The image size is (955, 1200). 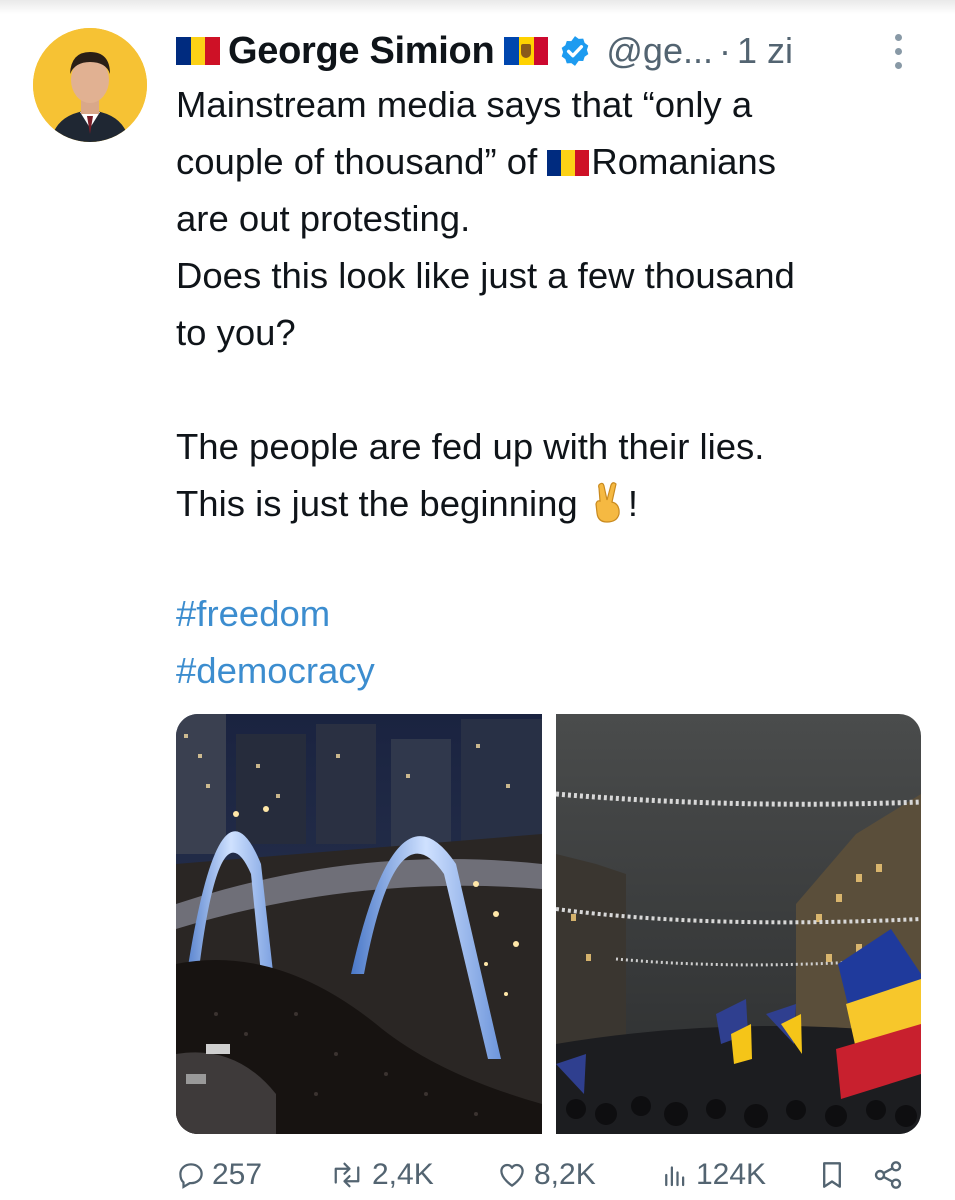 I want to click on tweet-line-part: !, so click(x=633, y=503).